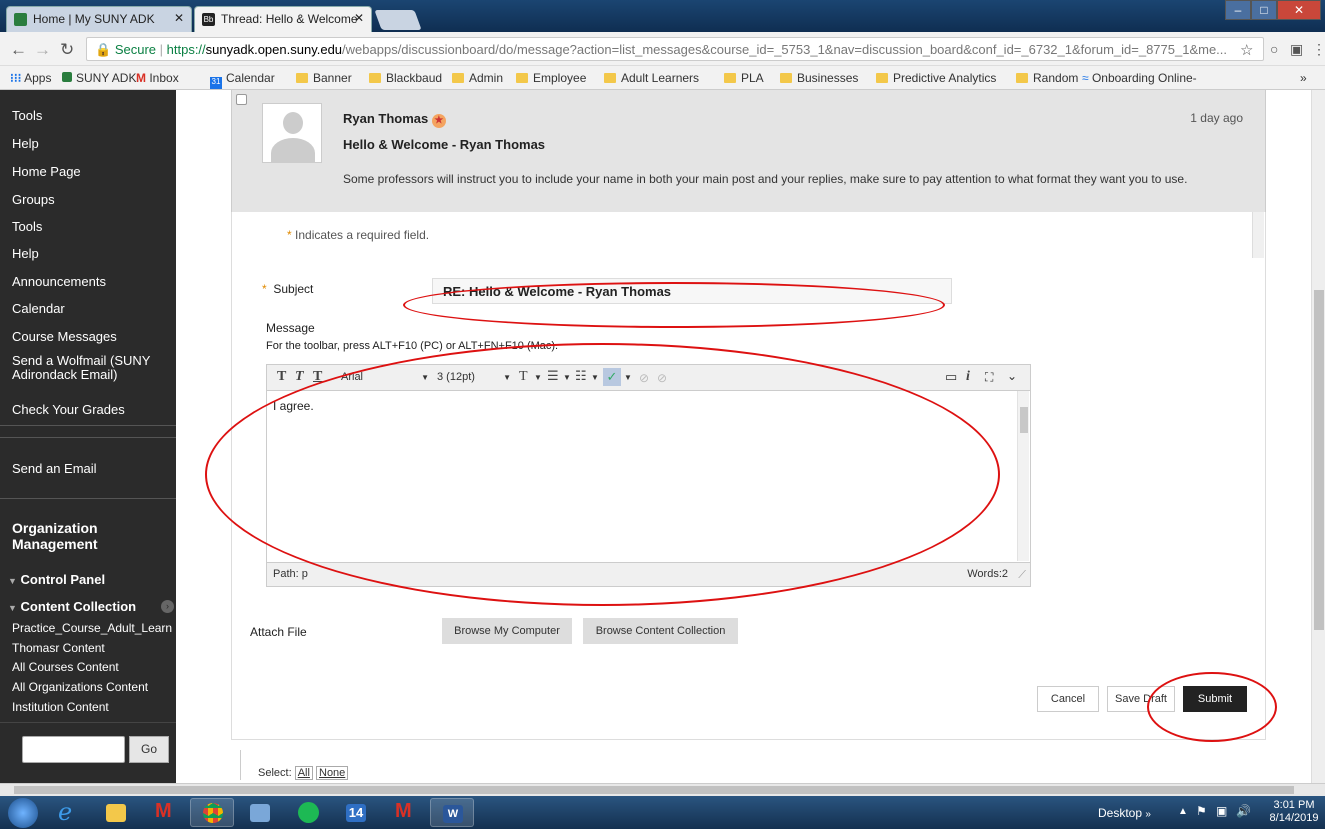 Image resolution: width=1325 pixels, height=829 pixels. Describe the element at coordinates (99, 78) in the screenshot. I see `bookmark-suny-adk: SUNY ADK` at that location.